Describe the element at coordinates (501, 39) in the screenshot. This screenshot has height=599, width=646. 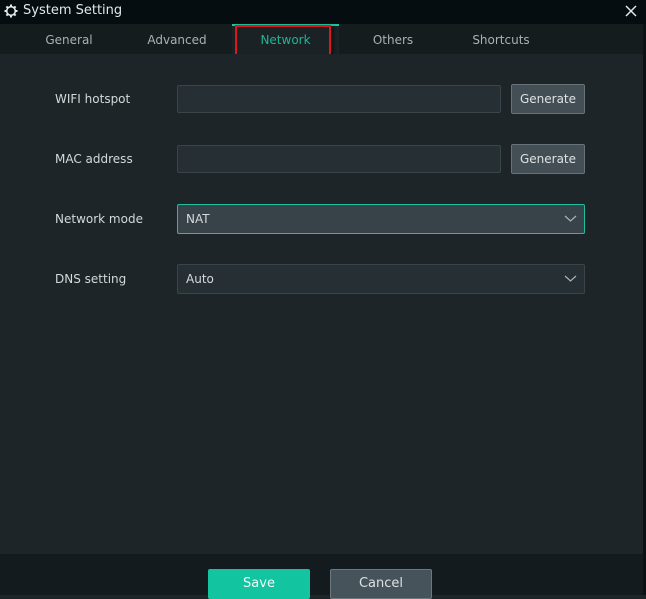
I see `tab-shortcuts: Shortcuts` at that location.